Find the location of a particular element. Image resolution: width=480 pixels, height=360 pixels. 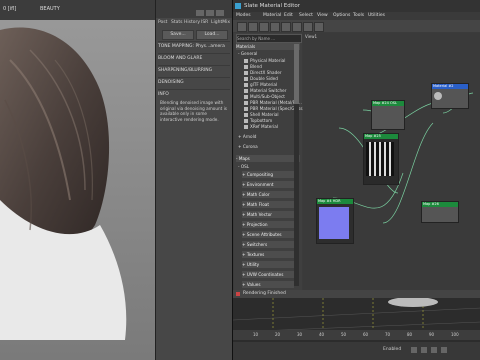

texture-preview is located at coordinates (380, 159).